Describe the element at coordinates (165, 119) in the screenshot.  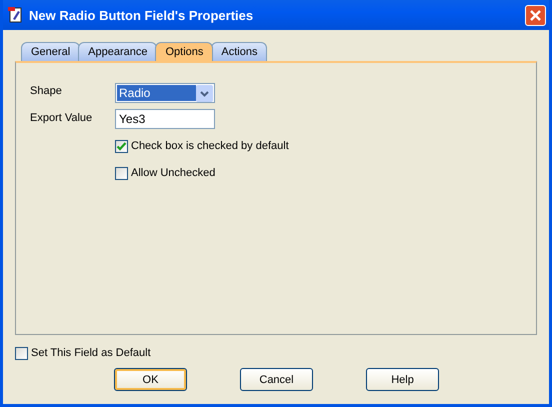
I see `export-value-field: Yes3` at that location.